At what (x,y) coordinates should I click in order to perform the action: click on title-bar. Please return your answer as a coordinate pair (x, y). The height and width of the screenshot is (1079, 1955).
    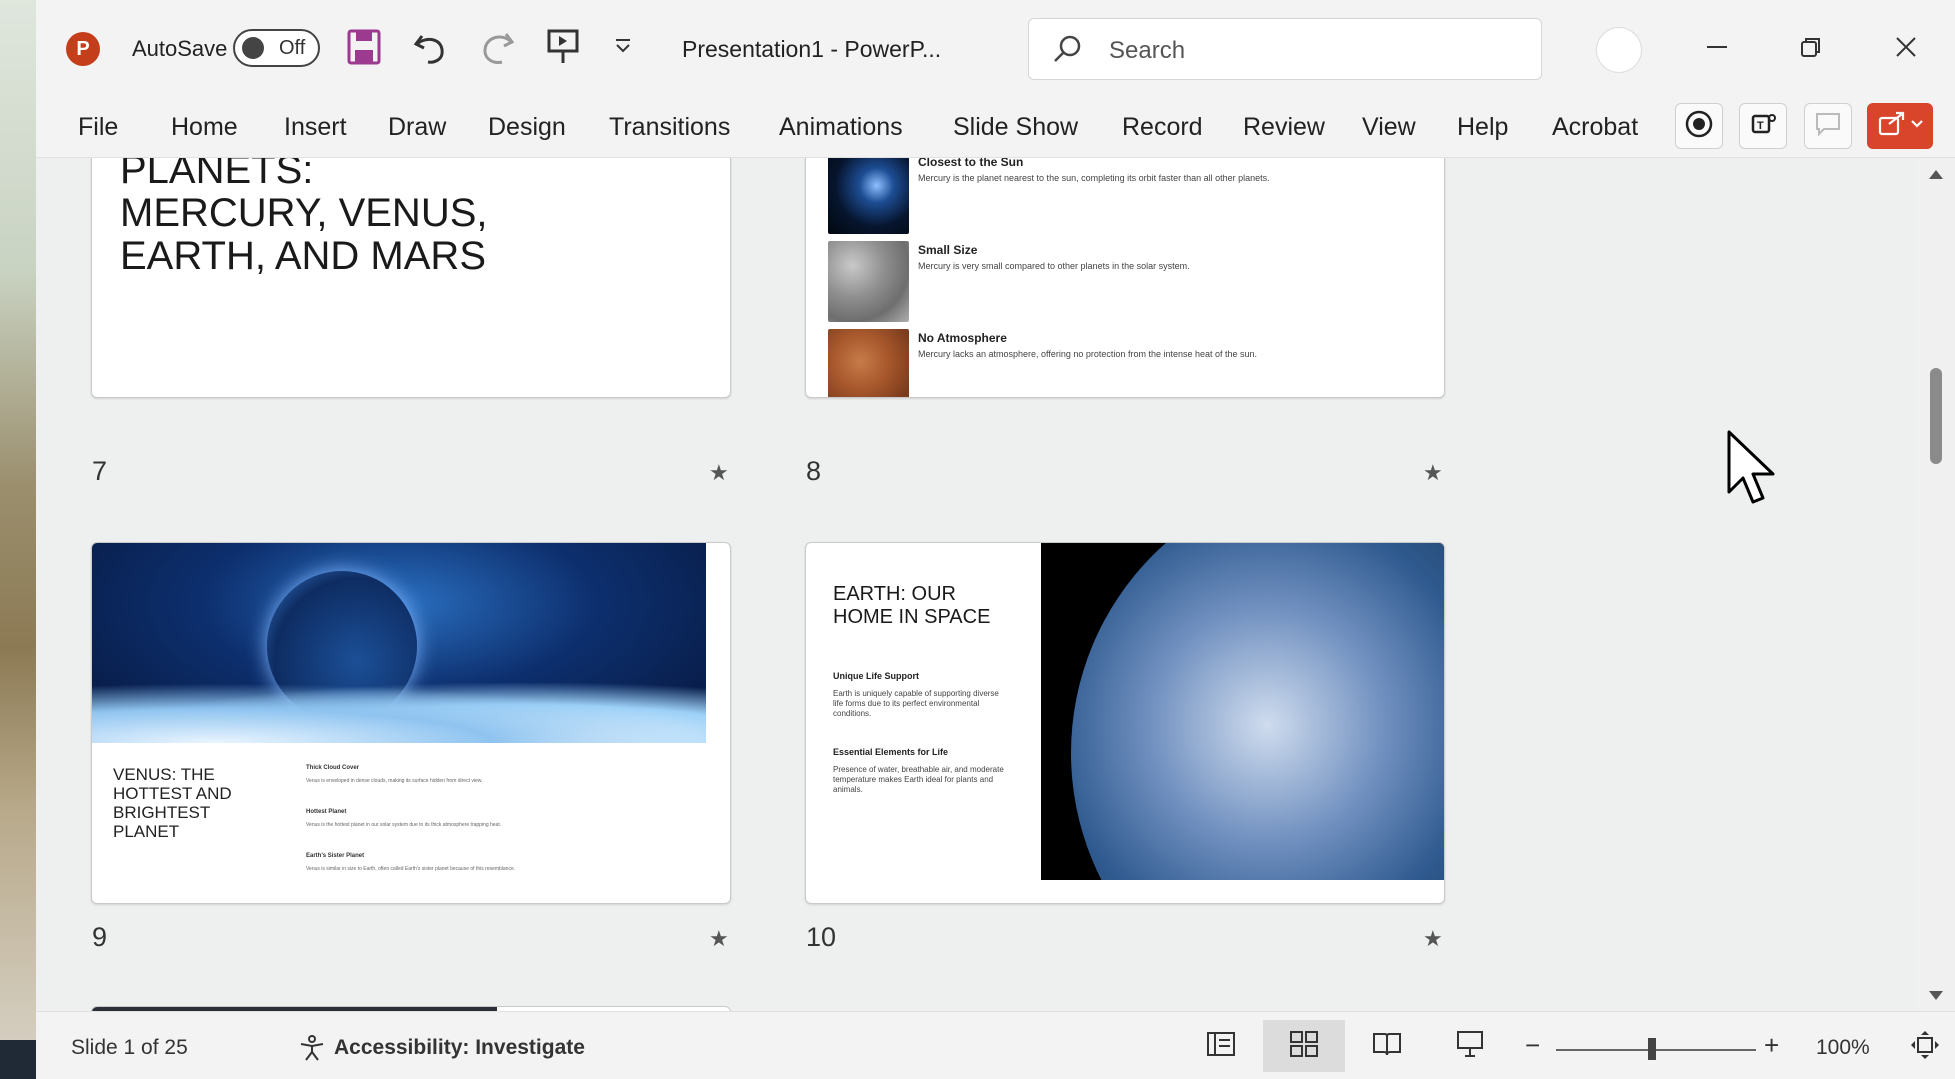
    Looking at the image, I should click on (995, 48).